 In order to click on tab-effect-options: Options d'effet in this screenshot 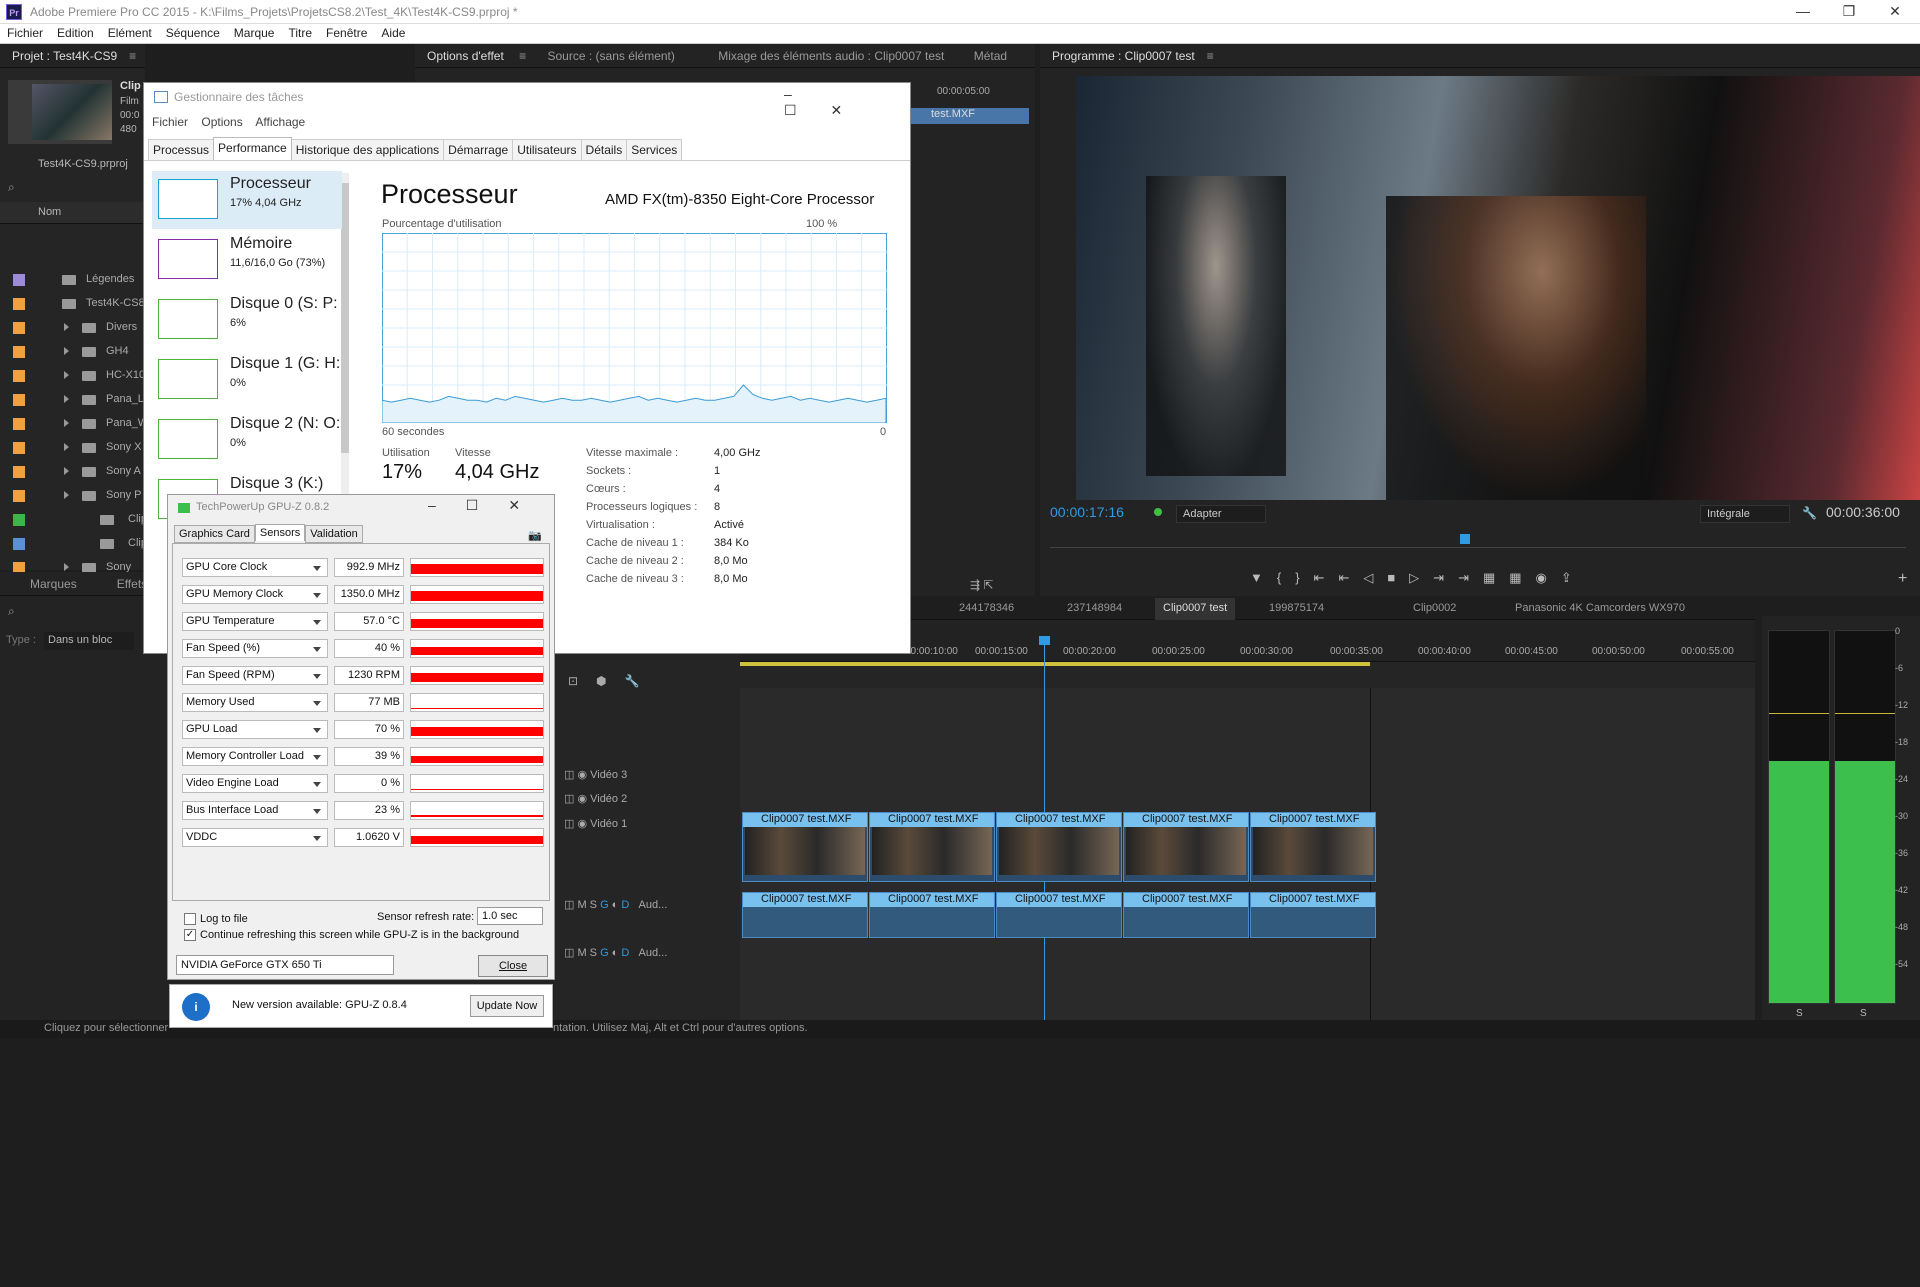, I will do `click(465, 56)`.